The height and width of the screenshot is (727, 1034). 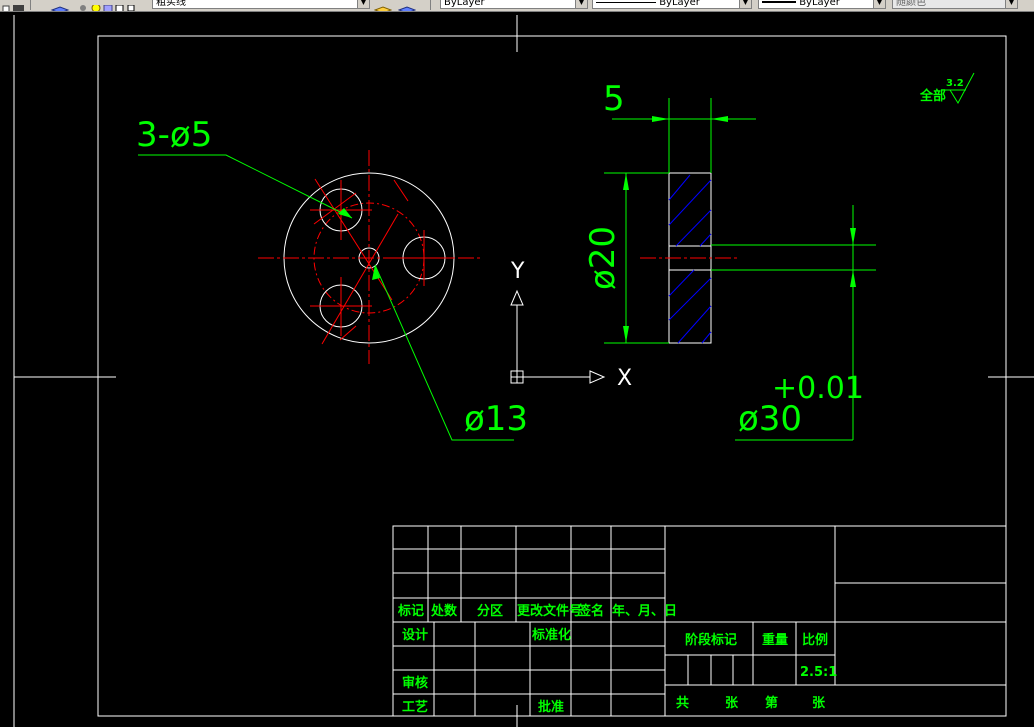 I want to click on layer-previous-icon, so click(x=407, y=5).